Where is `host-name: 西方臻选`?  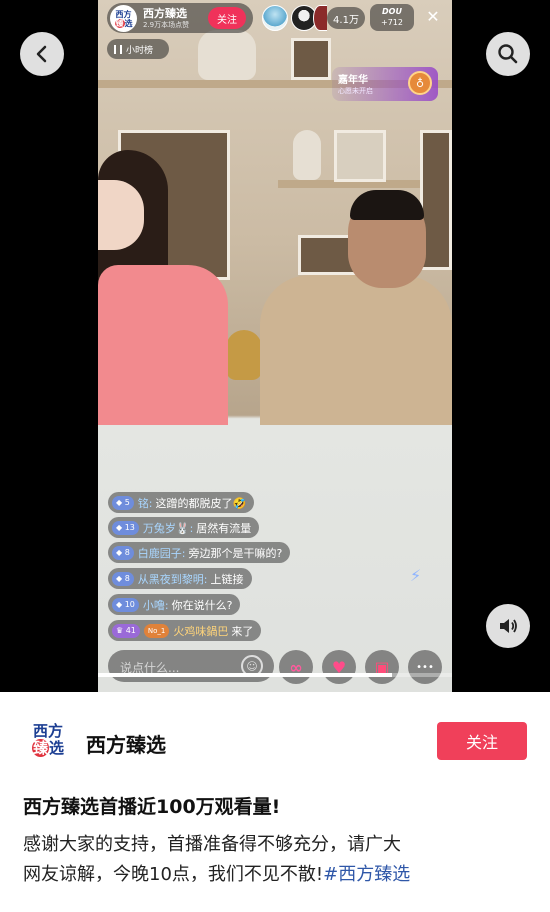 host-name: 西方臻选 is located at coordinates (165, 13).